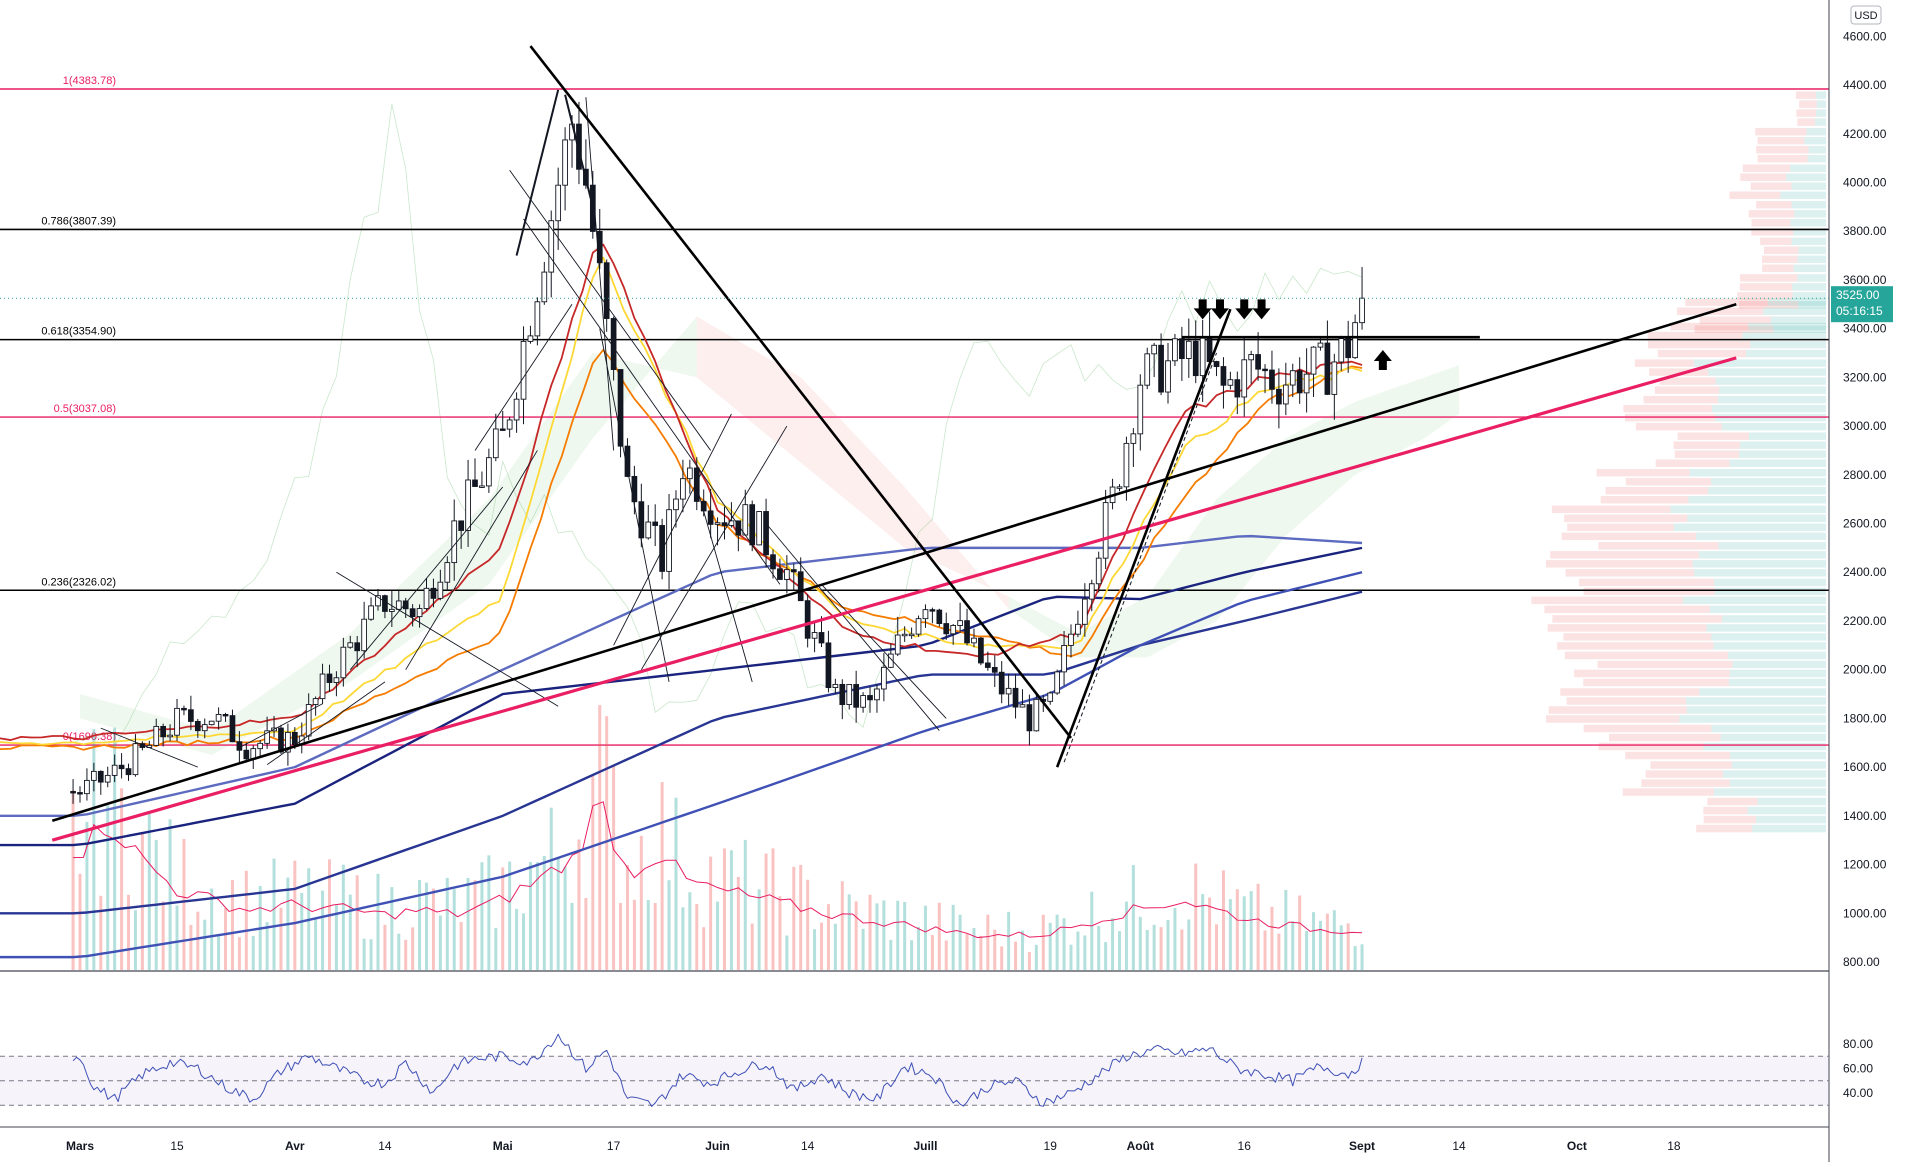  What do you see at coordinates (78, 332) in the screenshot?
I see `fib-level-label: 0.618(3354.90)` at bounding box center [78, 332].